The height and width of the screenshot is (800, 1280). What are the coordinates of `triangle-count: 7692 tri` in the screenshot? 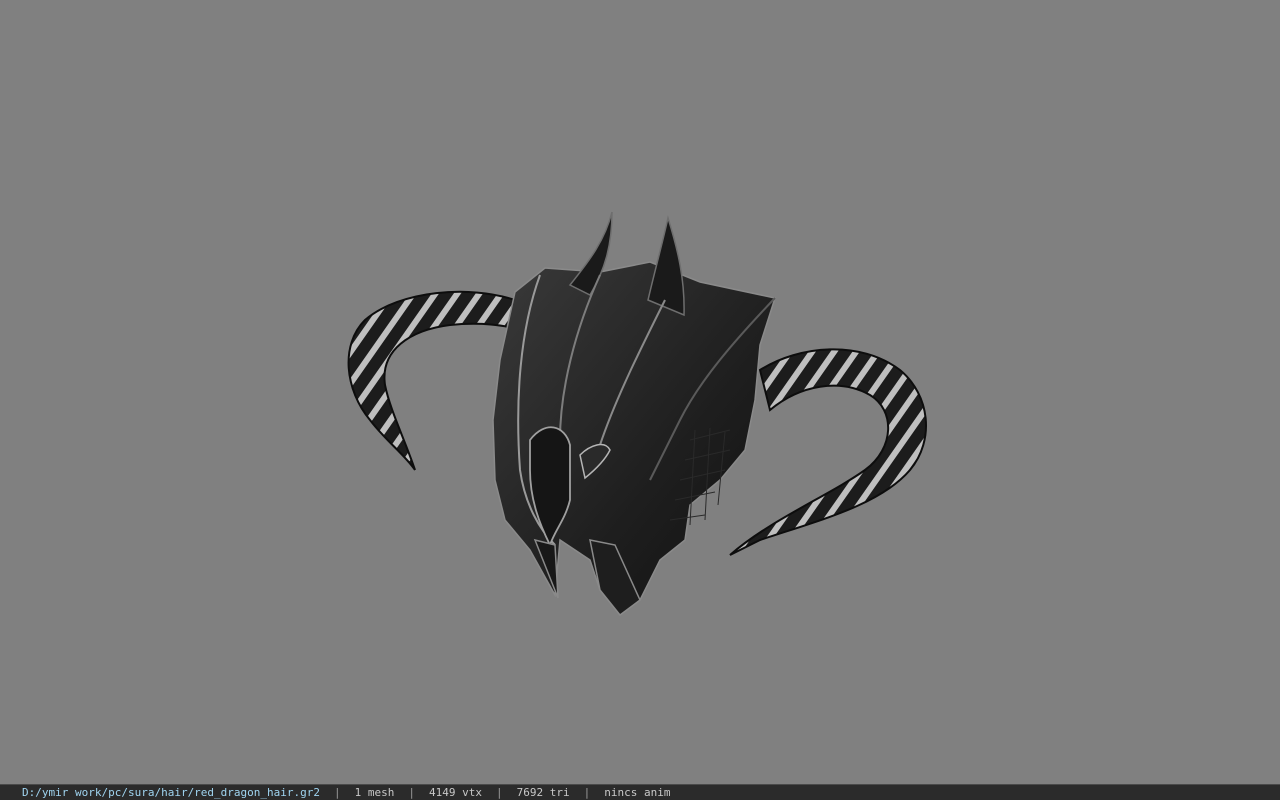 It's located at (543, 792).